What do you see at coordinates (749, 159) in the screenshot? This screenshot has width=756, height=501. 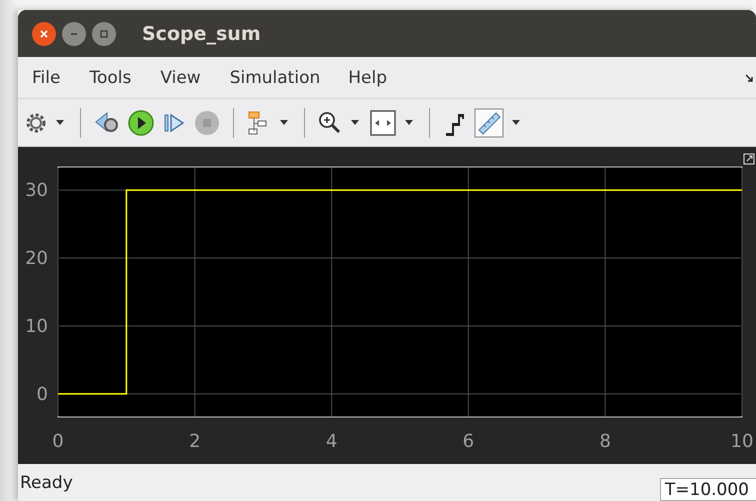 I see `undock-icon` at bounding box center [749, 159].